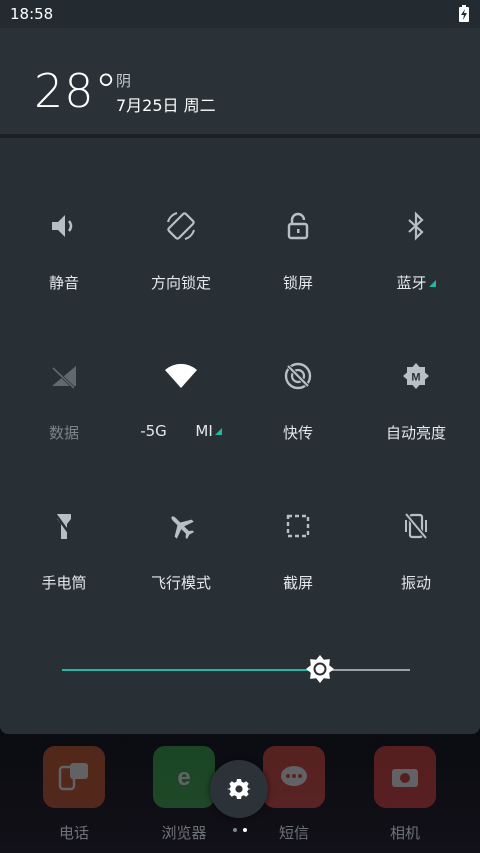 This screenshot has height=853, width=480. I want to click on tile-label: 快传, so click(297, 433).